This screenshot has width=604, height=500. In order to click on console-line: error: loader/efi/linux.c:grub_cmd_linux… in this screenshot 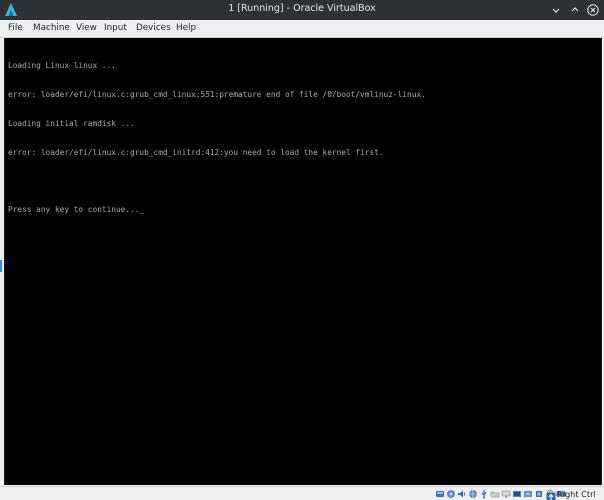, I will do `click(217, 94)`.